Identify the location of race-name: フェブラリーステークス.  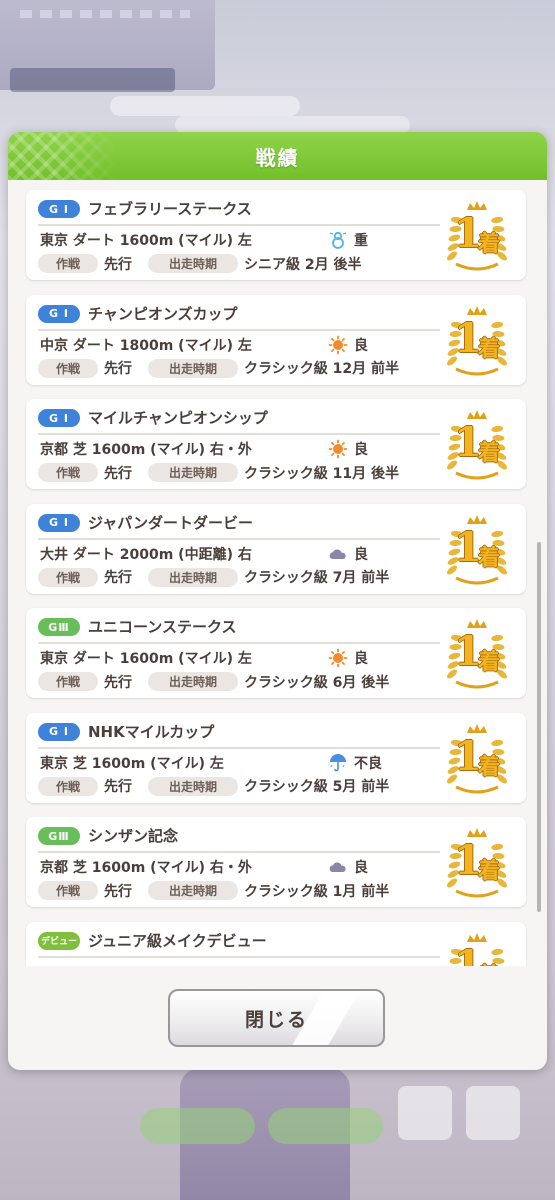
(170, 209).